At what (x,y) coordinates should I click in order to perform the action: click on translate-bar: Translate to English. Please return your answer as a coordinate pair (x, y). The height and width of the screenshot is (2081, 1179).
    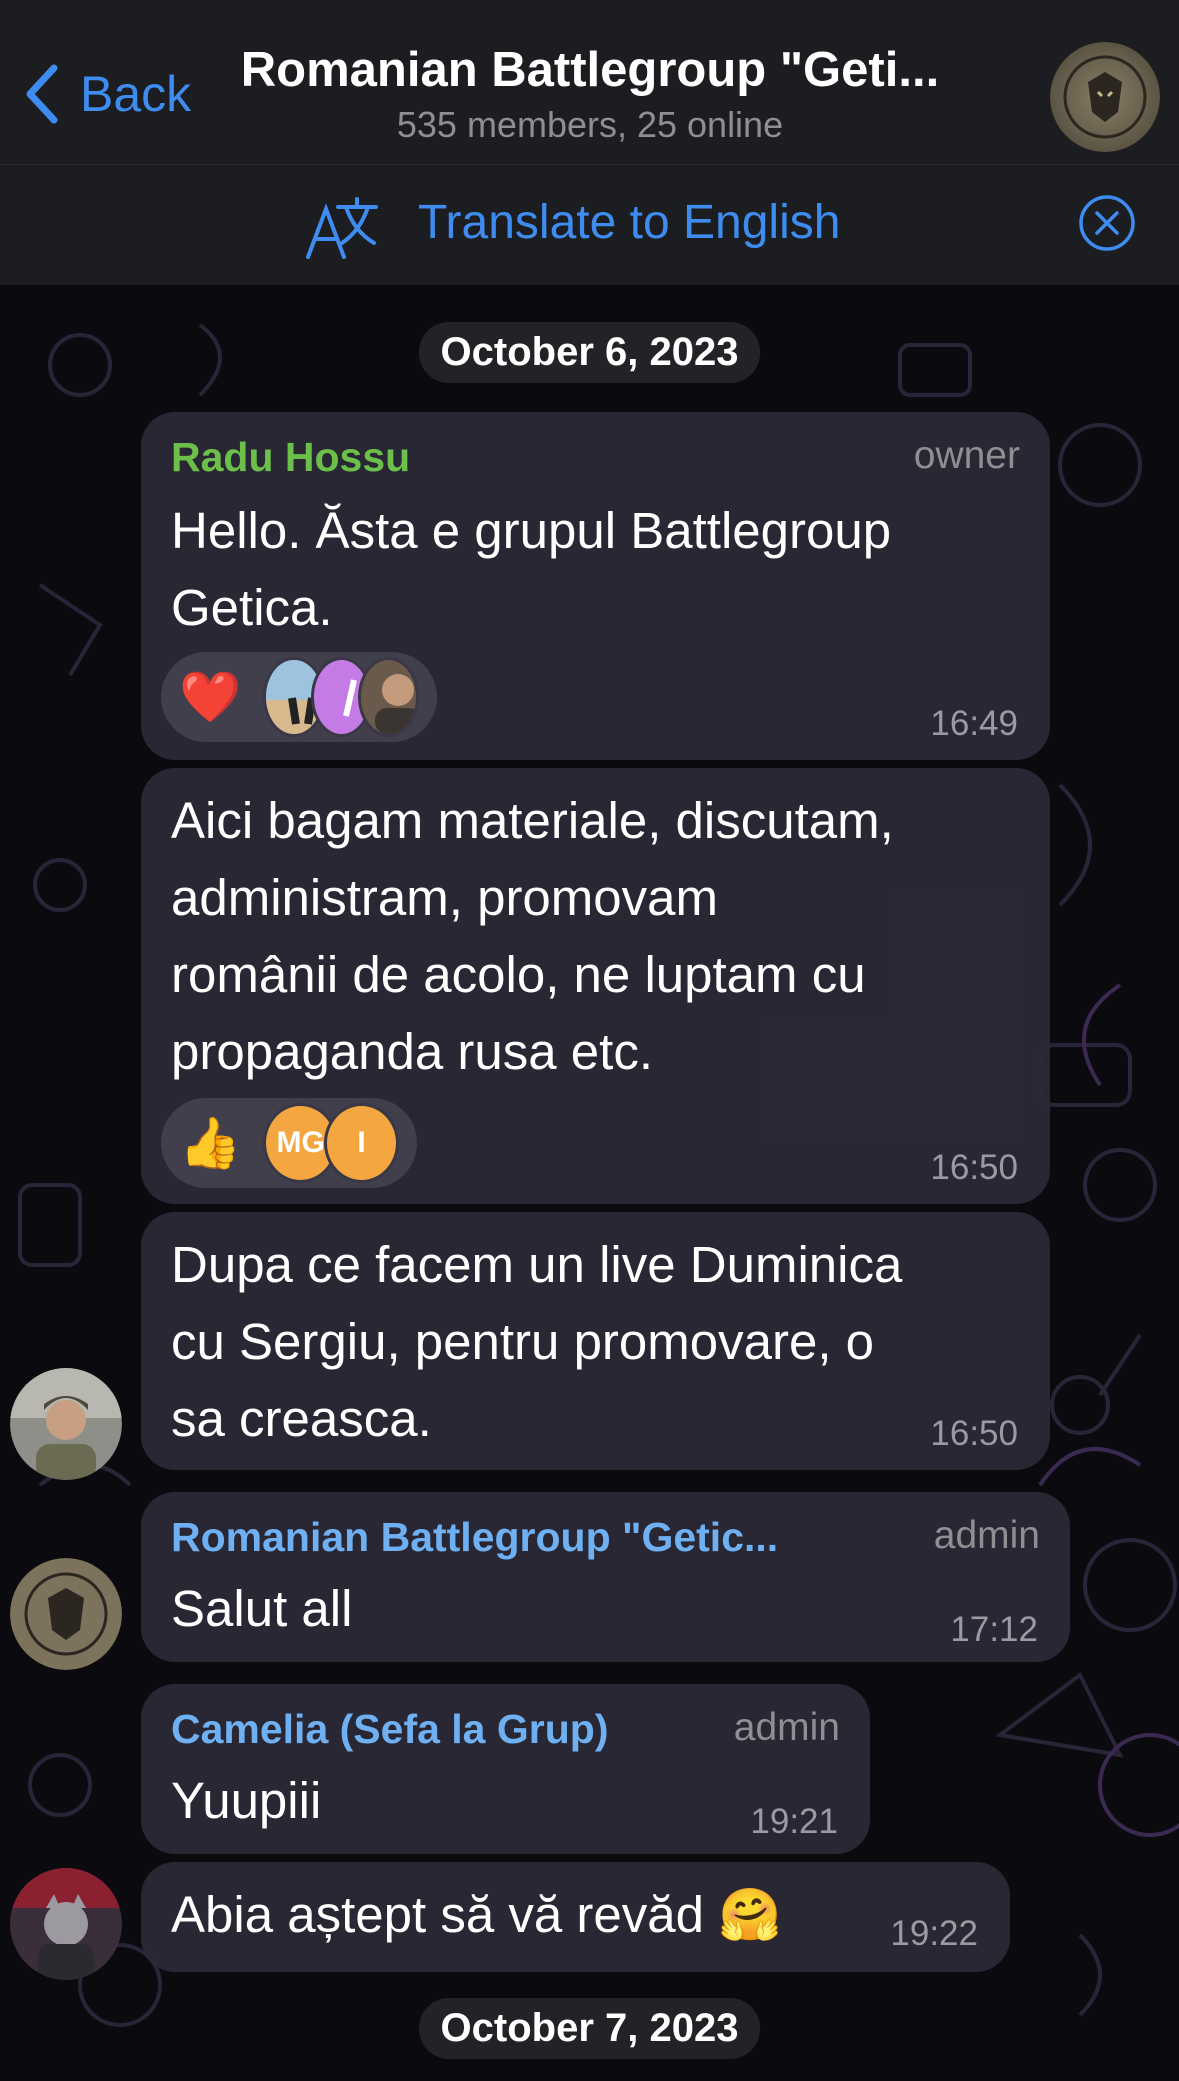
    Looking at the image, I should click on (589, 225).